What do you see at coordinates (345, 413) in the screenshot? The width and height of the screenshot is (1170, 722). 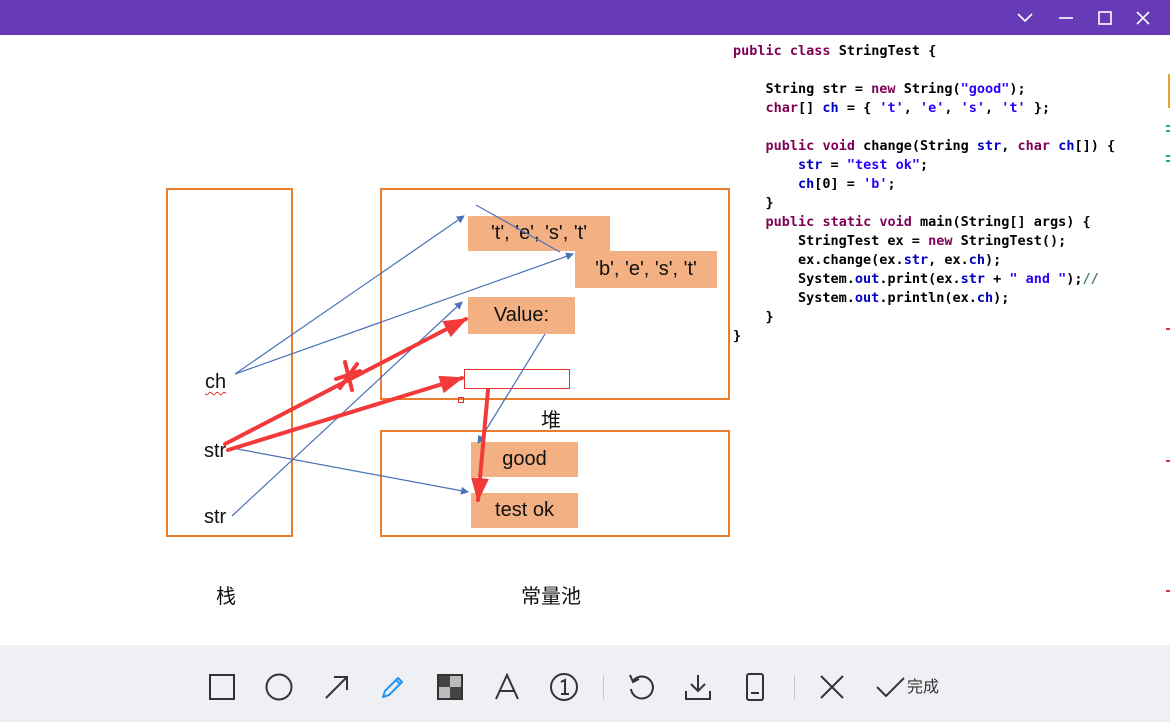 I see `red-arrow-str-to-rect` at bounding box center [345, 413].